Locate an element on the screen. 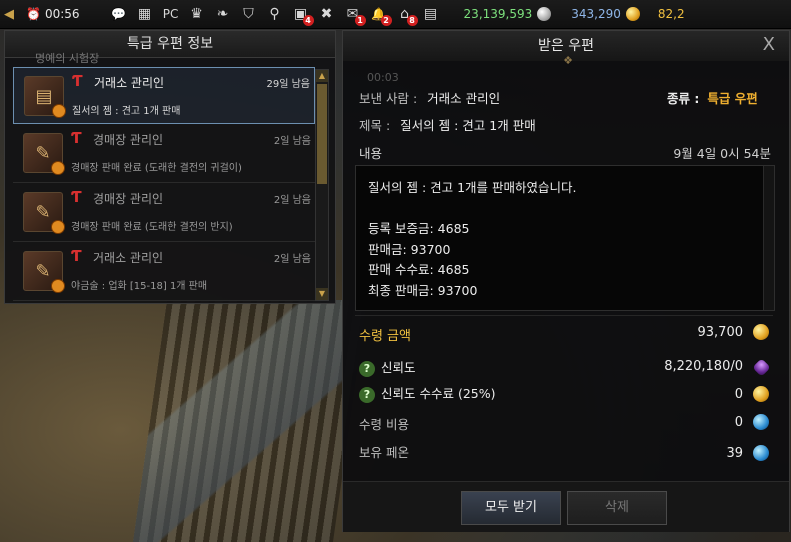  whistle-icon: ⚲ is located at coordinates (275, 14).